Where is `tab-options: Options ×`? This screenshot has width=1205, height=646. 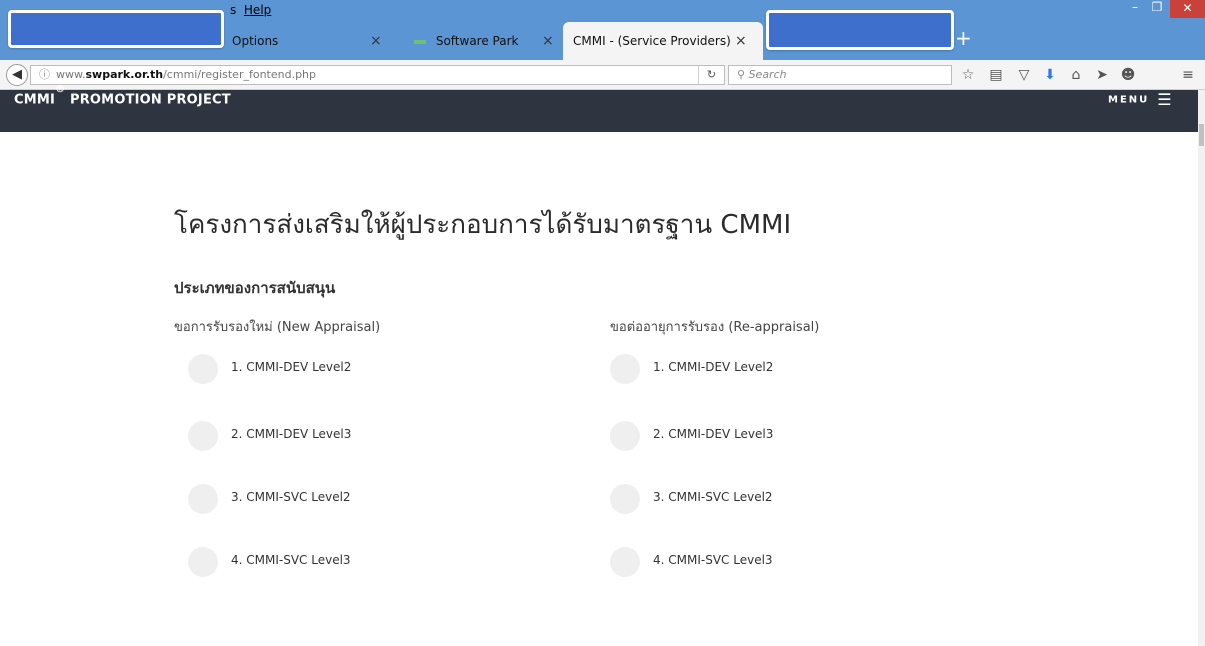 tab-options: Options × is located at coordinates (314, 41).